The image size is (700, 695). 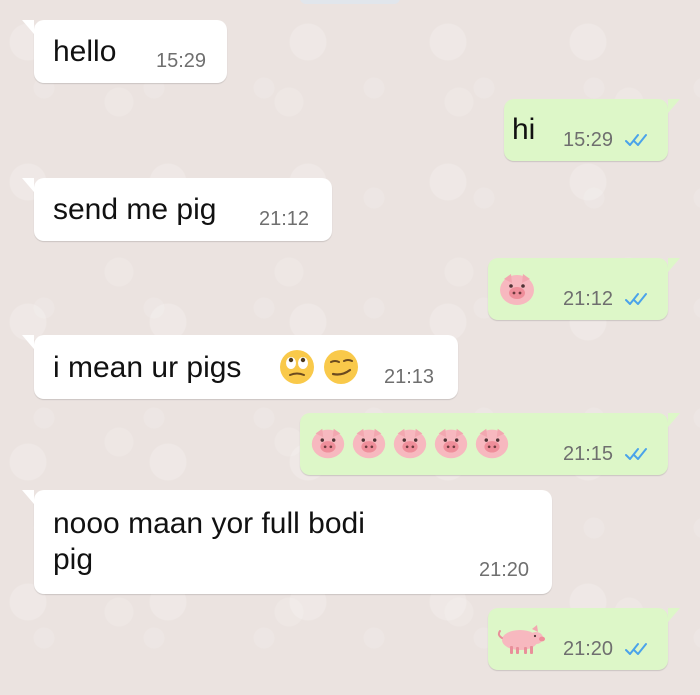 What do you see at coordinates (147, 367) in the screenshot?
I see `message-text: i mean ur pigs` at bounding box center [147, 367].